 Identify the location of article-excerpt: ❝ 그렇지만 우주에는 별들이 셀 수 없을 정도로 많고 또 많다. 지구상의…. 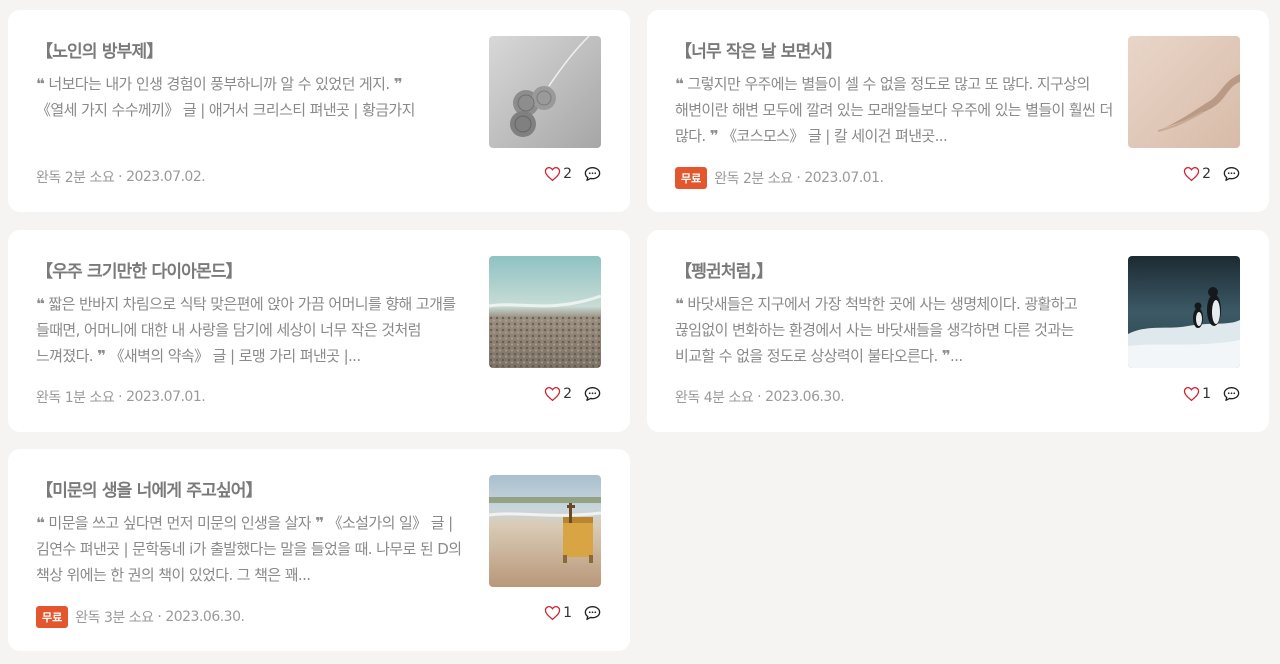
(894, 110).